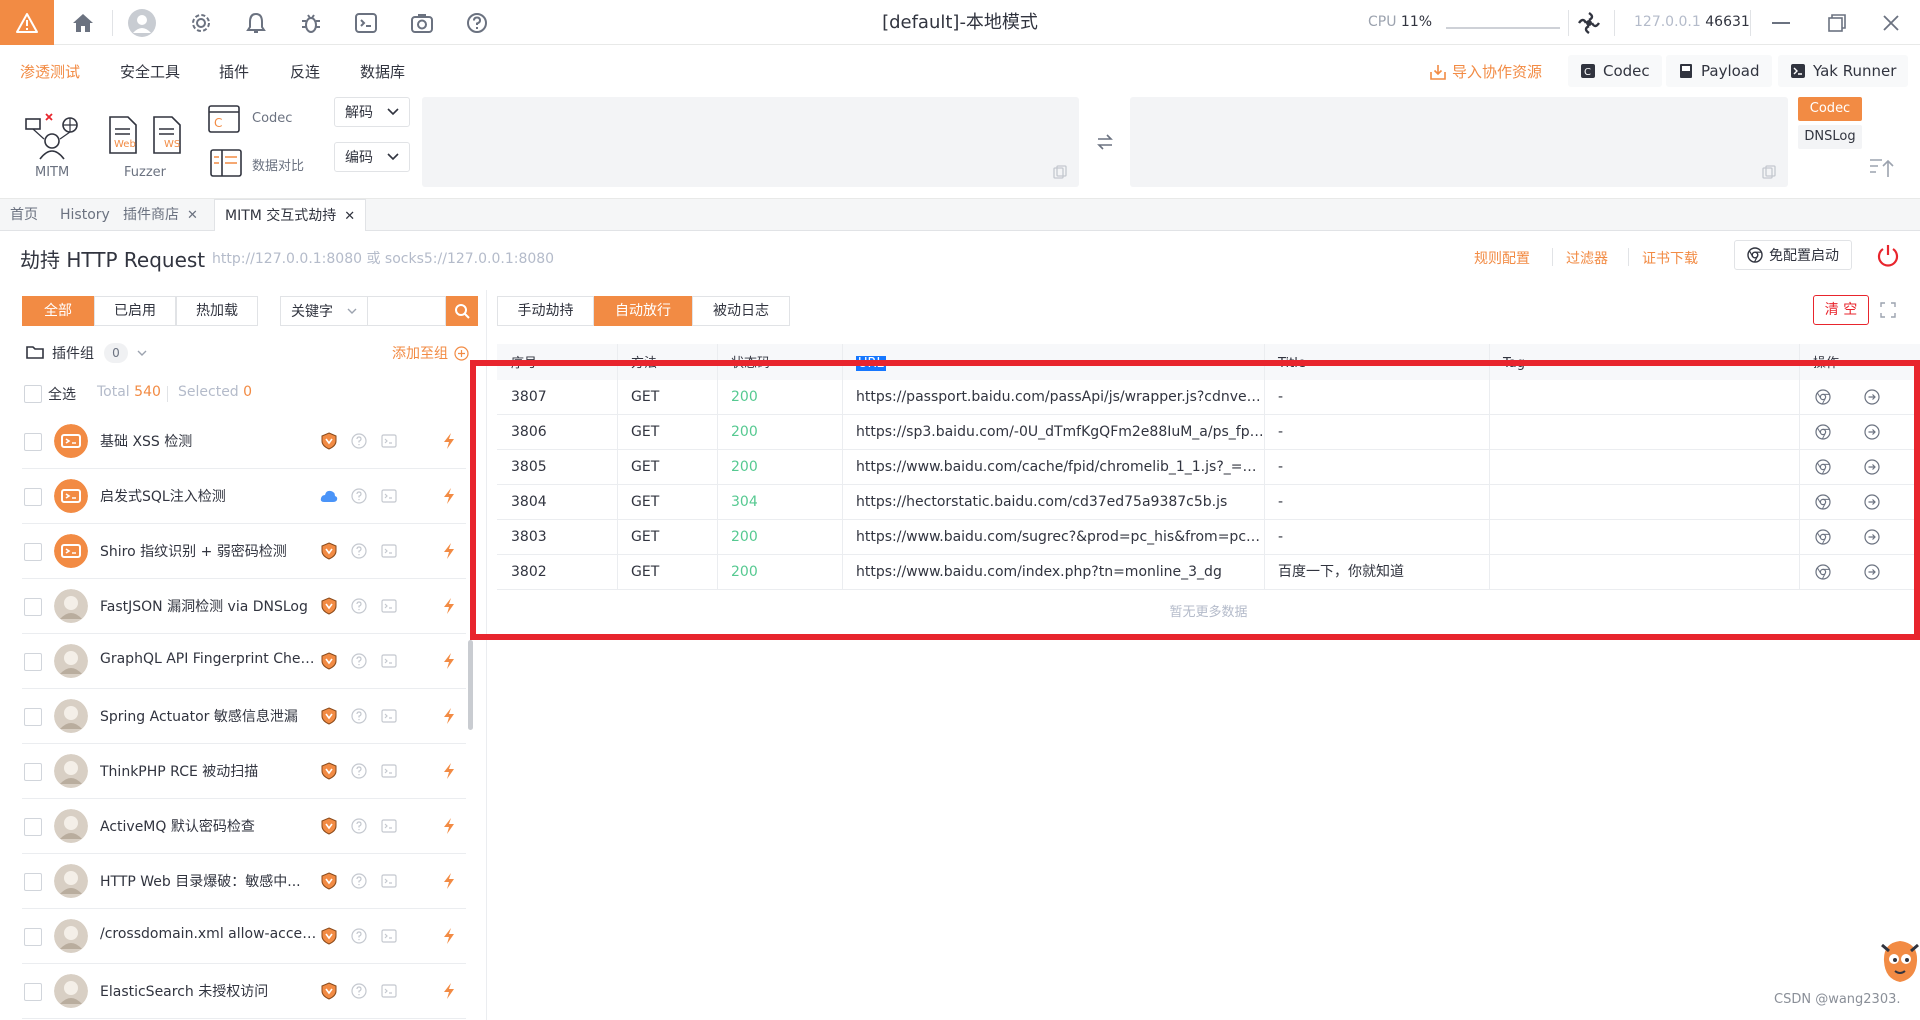  Describe the element at coordinates (462, 311) in the screenshot. I see `search-button` at that location.